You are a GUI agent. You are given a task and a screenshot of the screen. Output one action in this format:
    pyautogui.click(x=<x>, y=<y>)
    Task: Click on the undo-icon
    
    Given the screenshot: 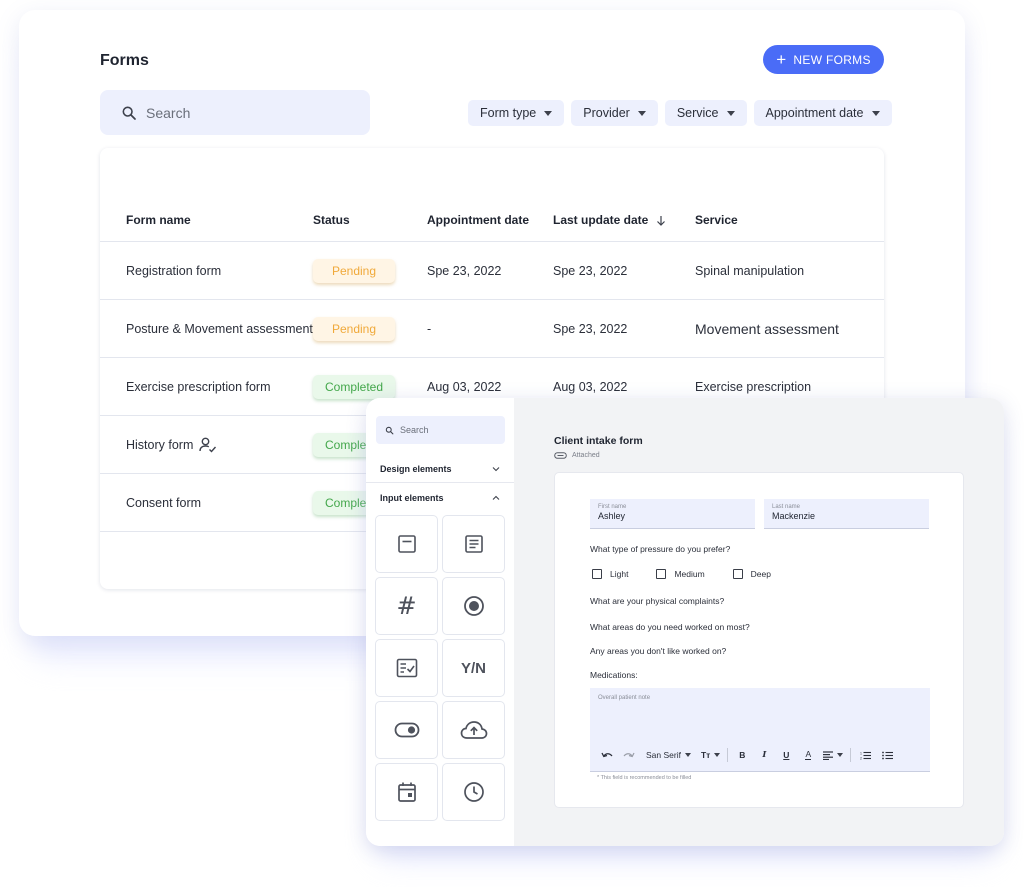 What is the action you would take?
    pyautogui.click(x=607, y=755)
    